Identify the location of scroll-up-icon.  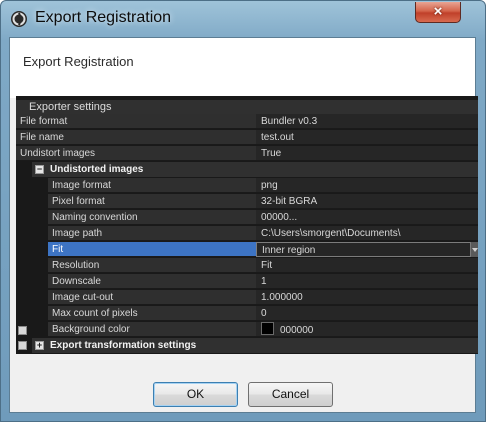
(22, 330).